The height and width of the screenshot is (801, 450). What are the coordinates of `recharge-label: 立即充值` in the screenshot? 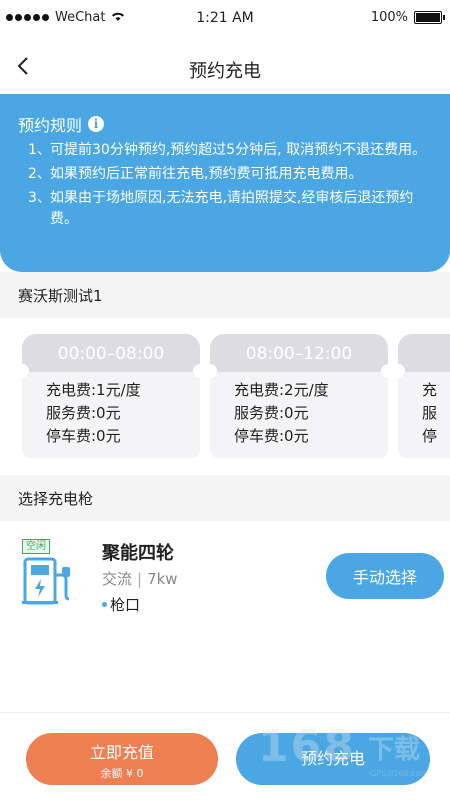 It's located at (121, 752).